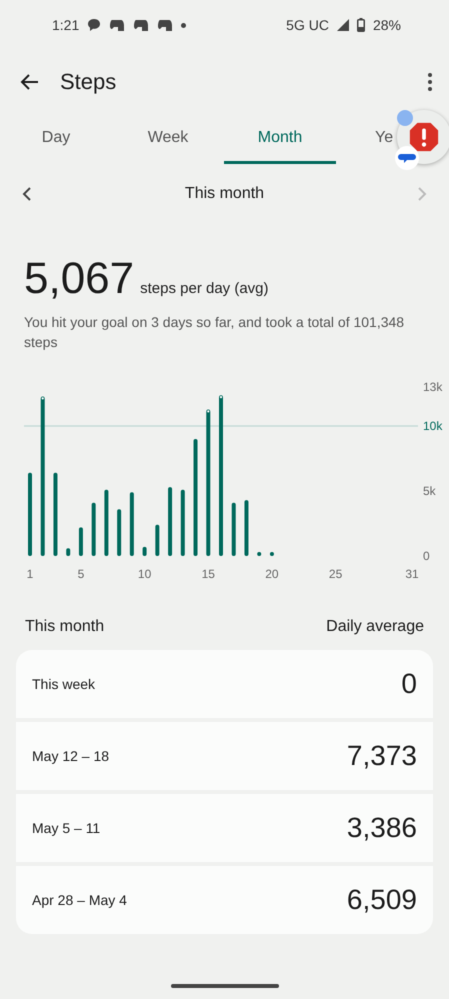 The height and width of the screenshot is (999, 449). What do you see at coordinates (89, 82) in the screenshot?
I see `screen-title: Steps` at bounding box center [89, 82].